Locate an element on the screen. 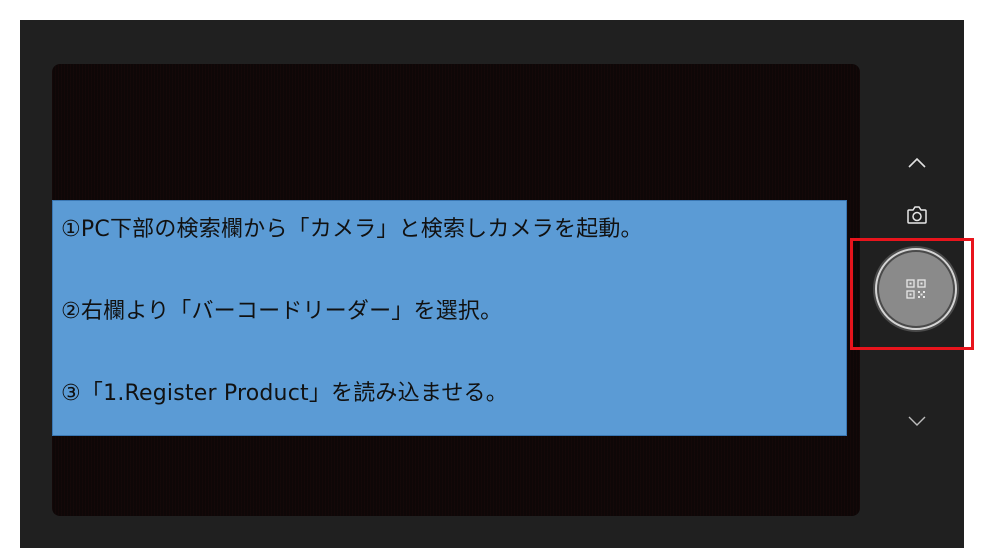  highlight-annotation is located at coordinates (912, 294).